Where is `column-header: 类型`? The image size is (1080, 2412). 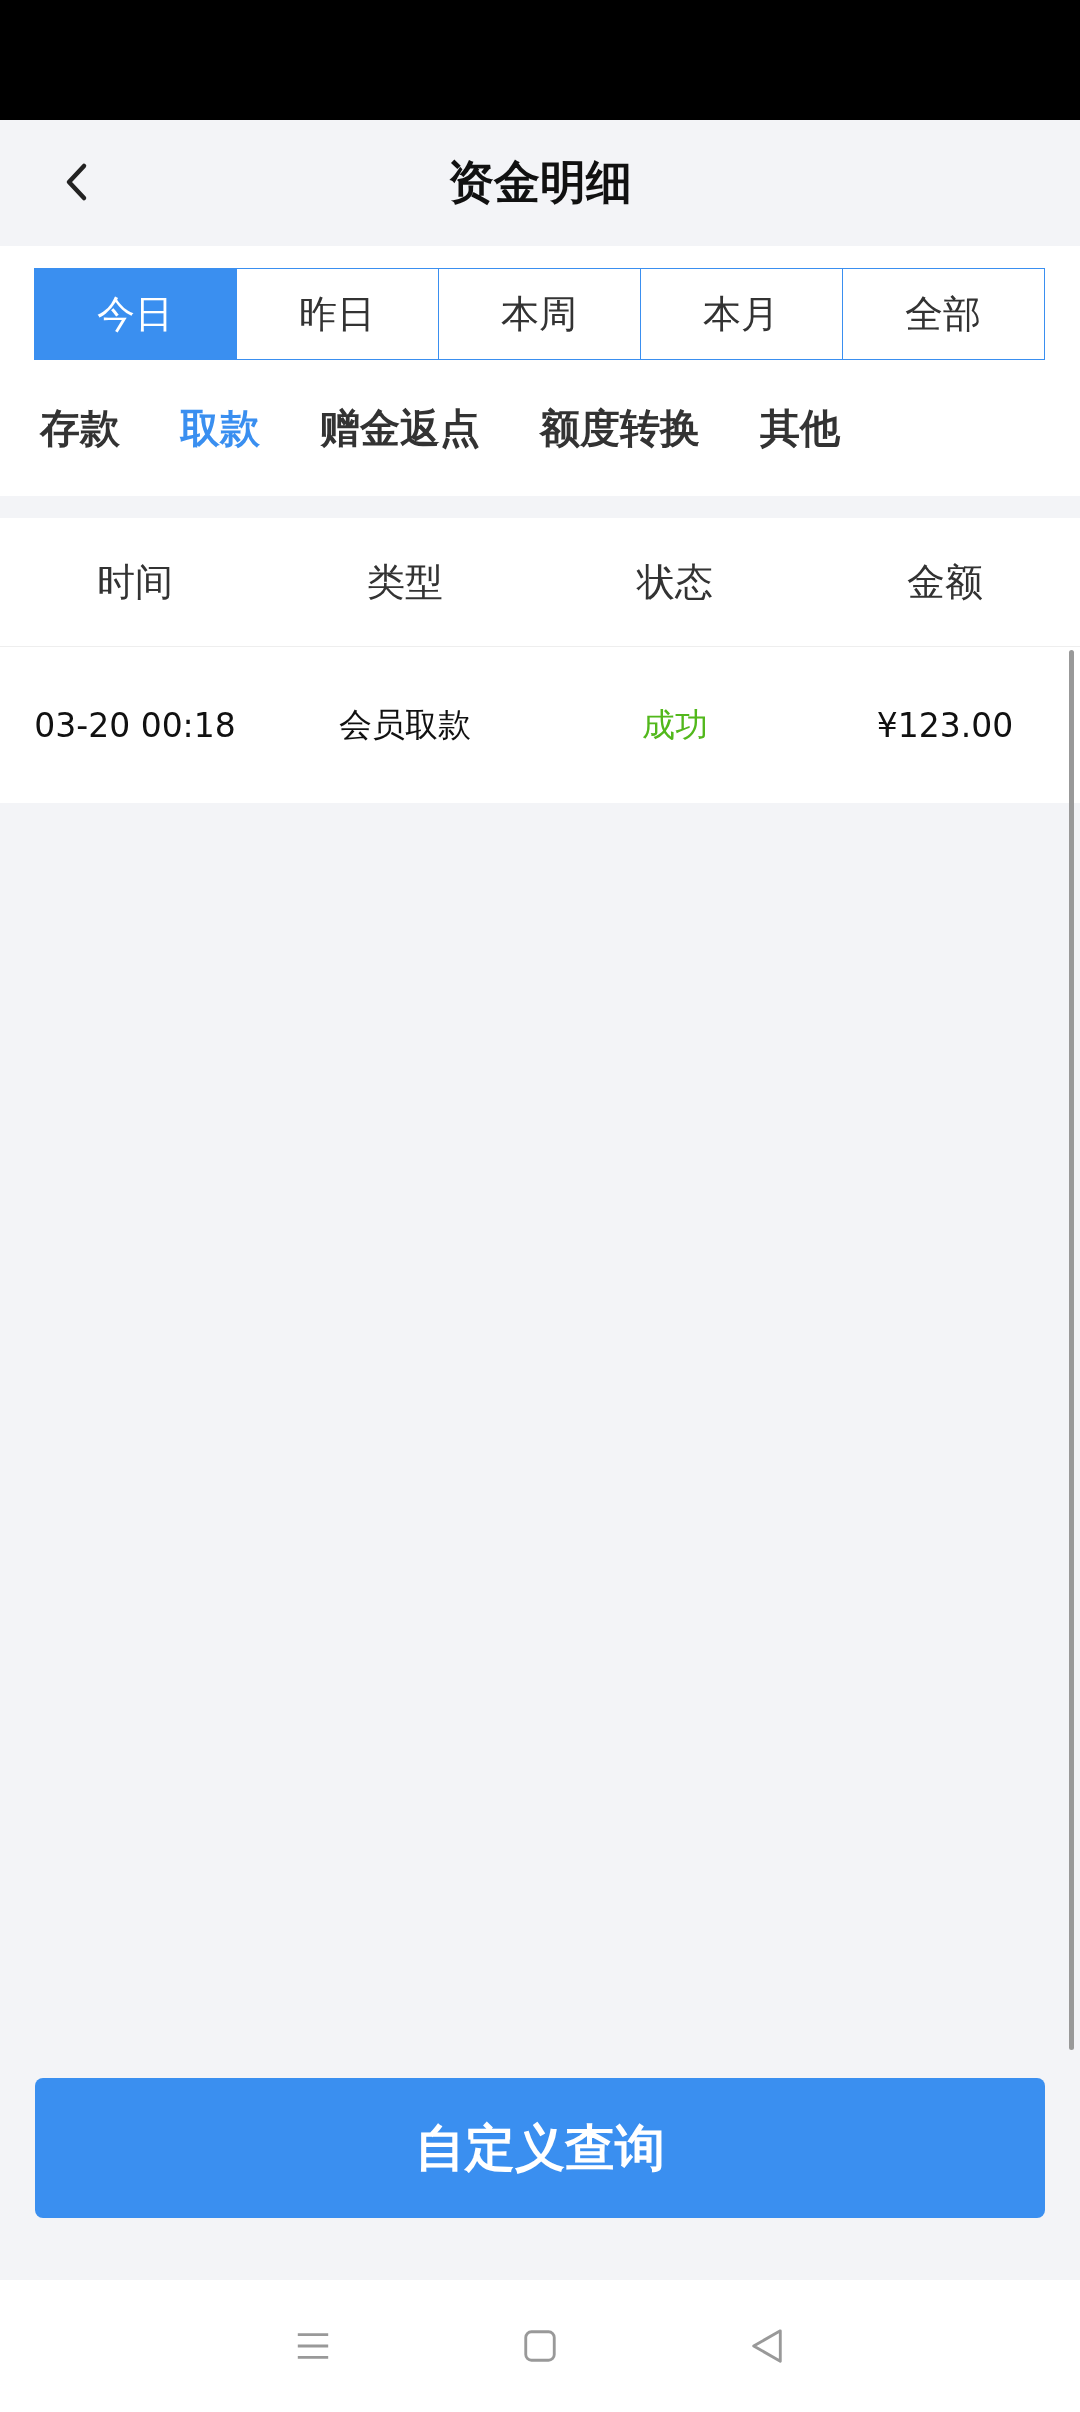 column-header: 类型 is located at coordinates (405, 582).